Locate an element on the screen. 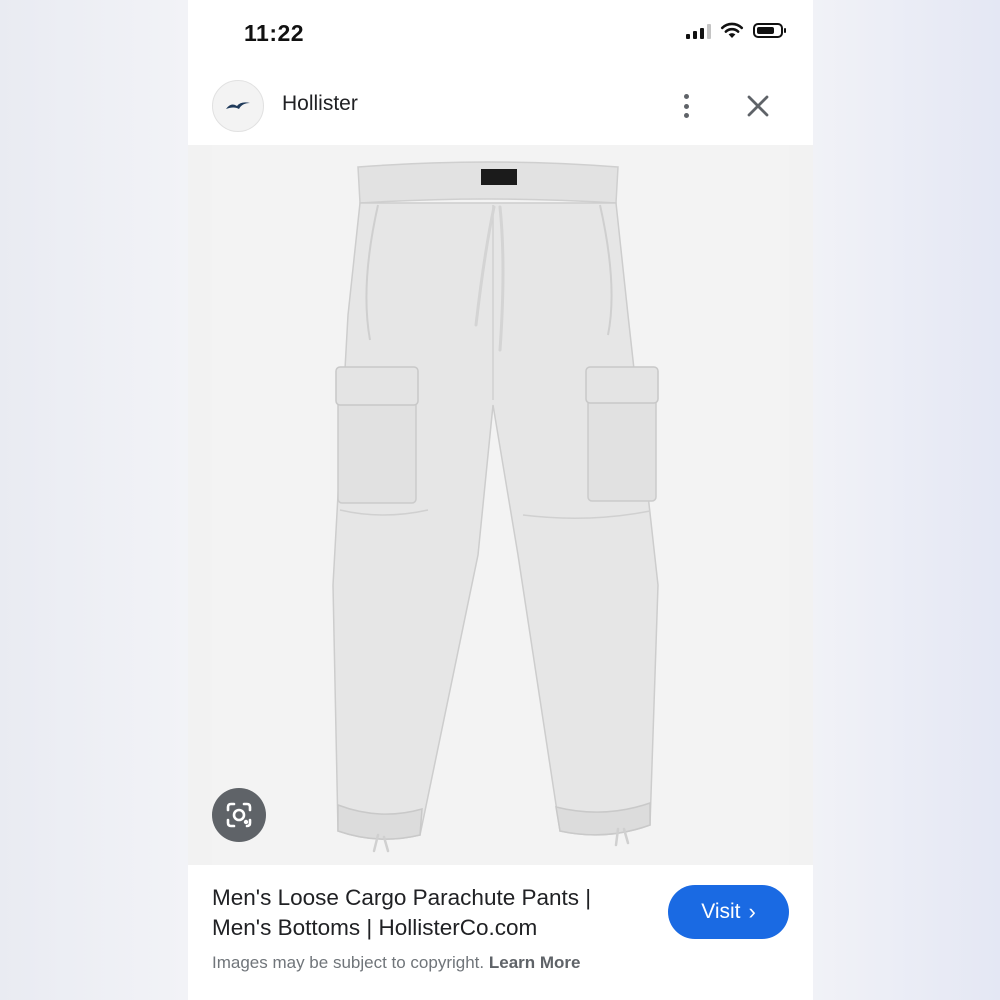 This screenshot has height=1000, width=1000. status-icons is located at coordinates (736, 30).